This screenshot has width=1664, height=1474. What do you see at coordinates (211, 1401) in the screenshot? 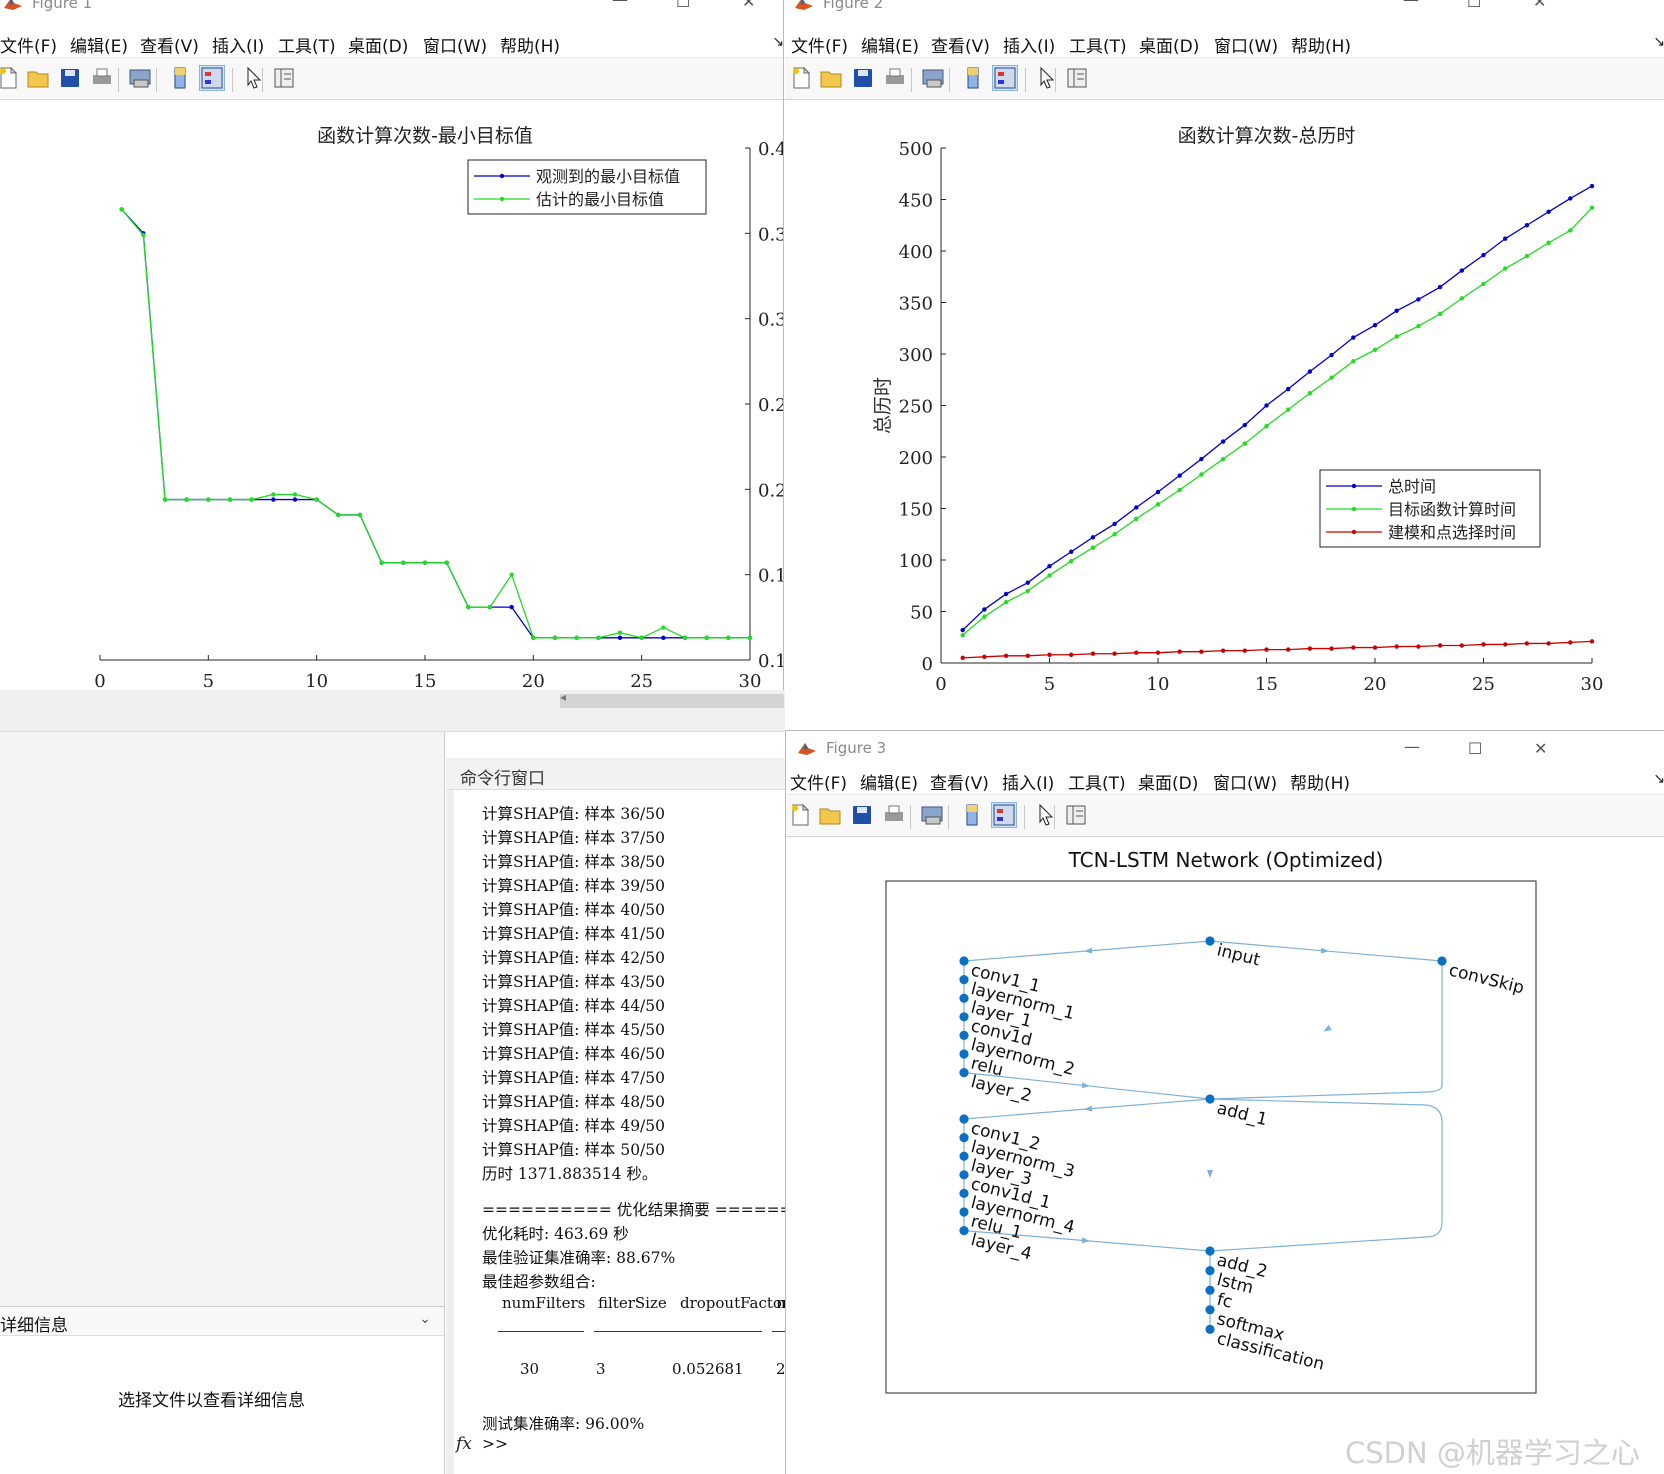
I see `empty-details-hint: 选择文件以查看详细信息` at bounding box center [211, 1401].